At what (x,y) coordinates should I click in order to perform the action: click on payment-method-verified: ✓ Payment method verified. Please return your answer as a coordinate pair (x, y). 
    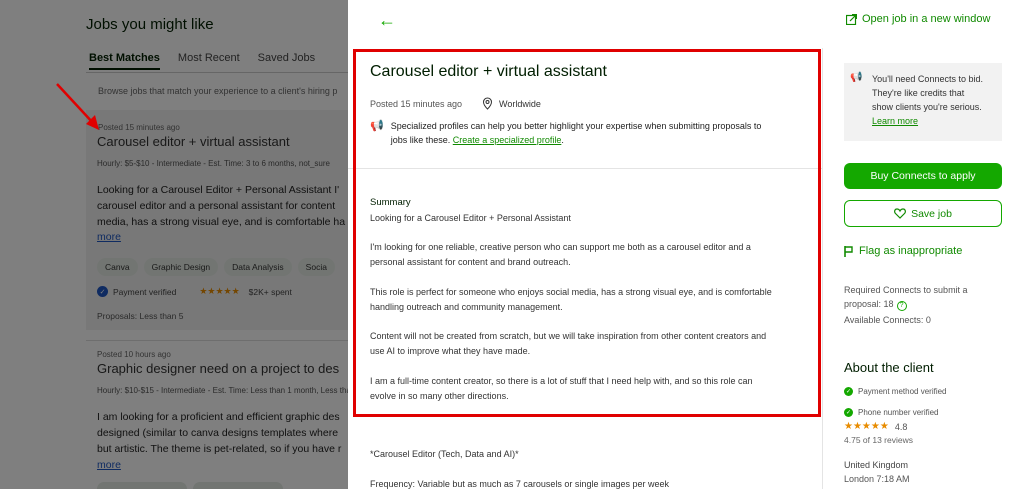
    Looking at the image, I should click on (895, 391).